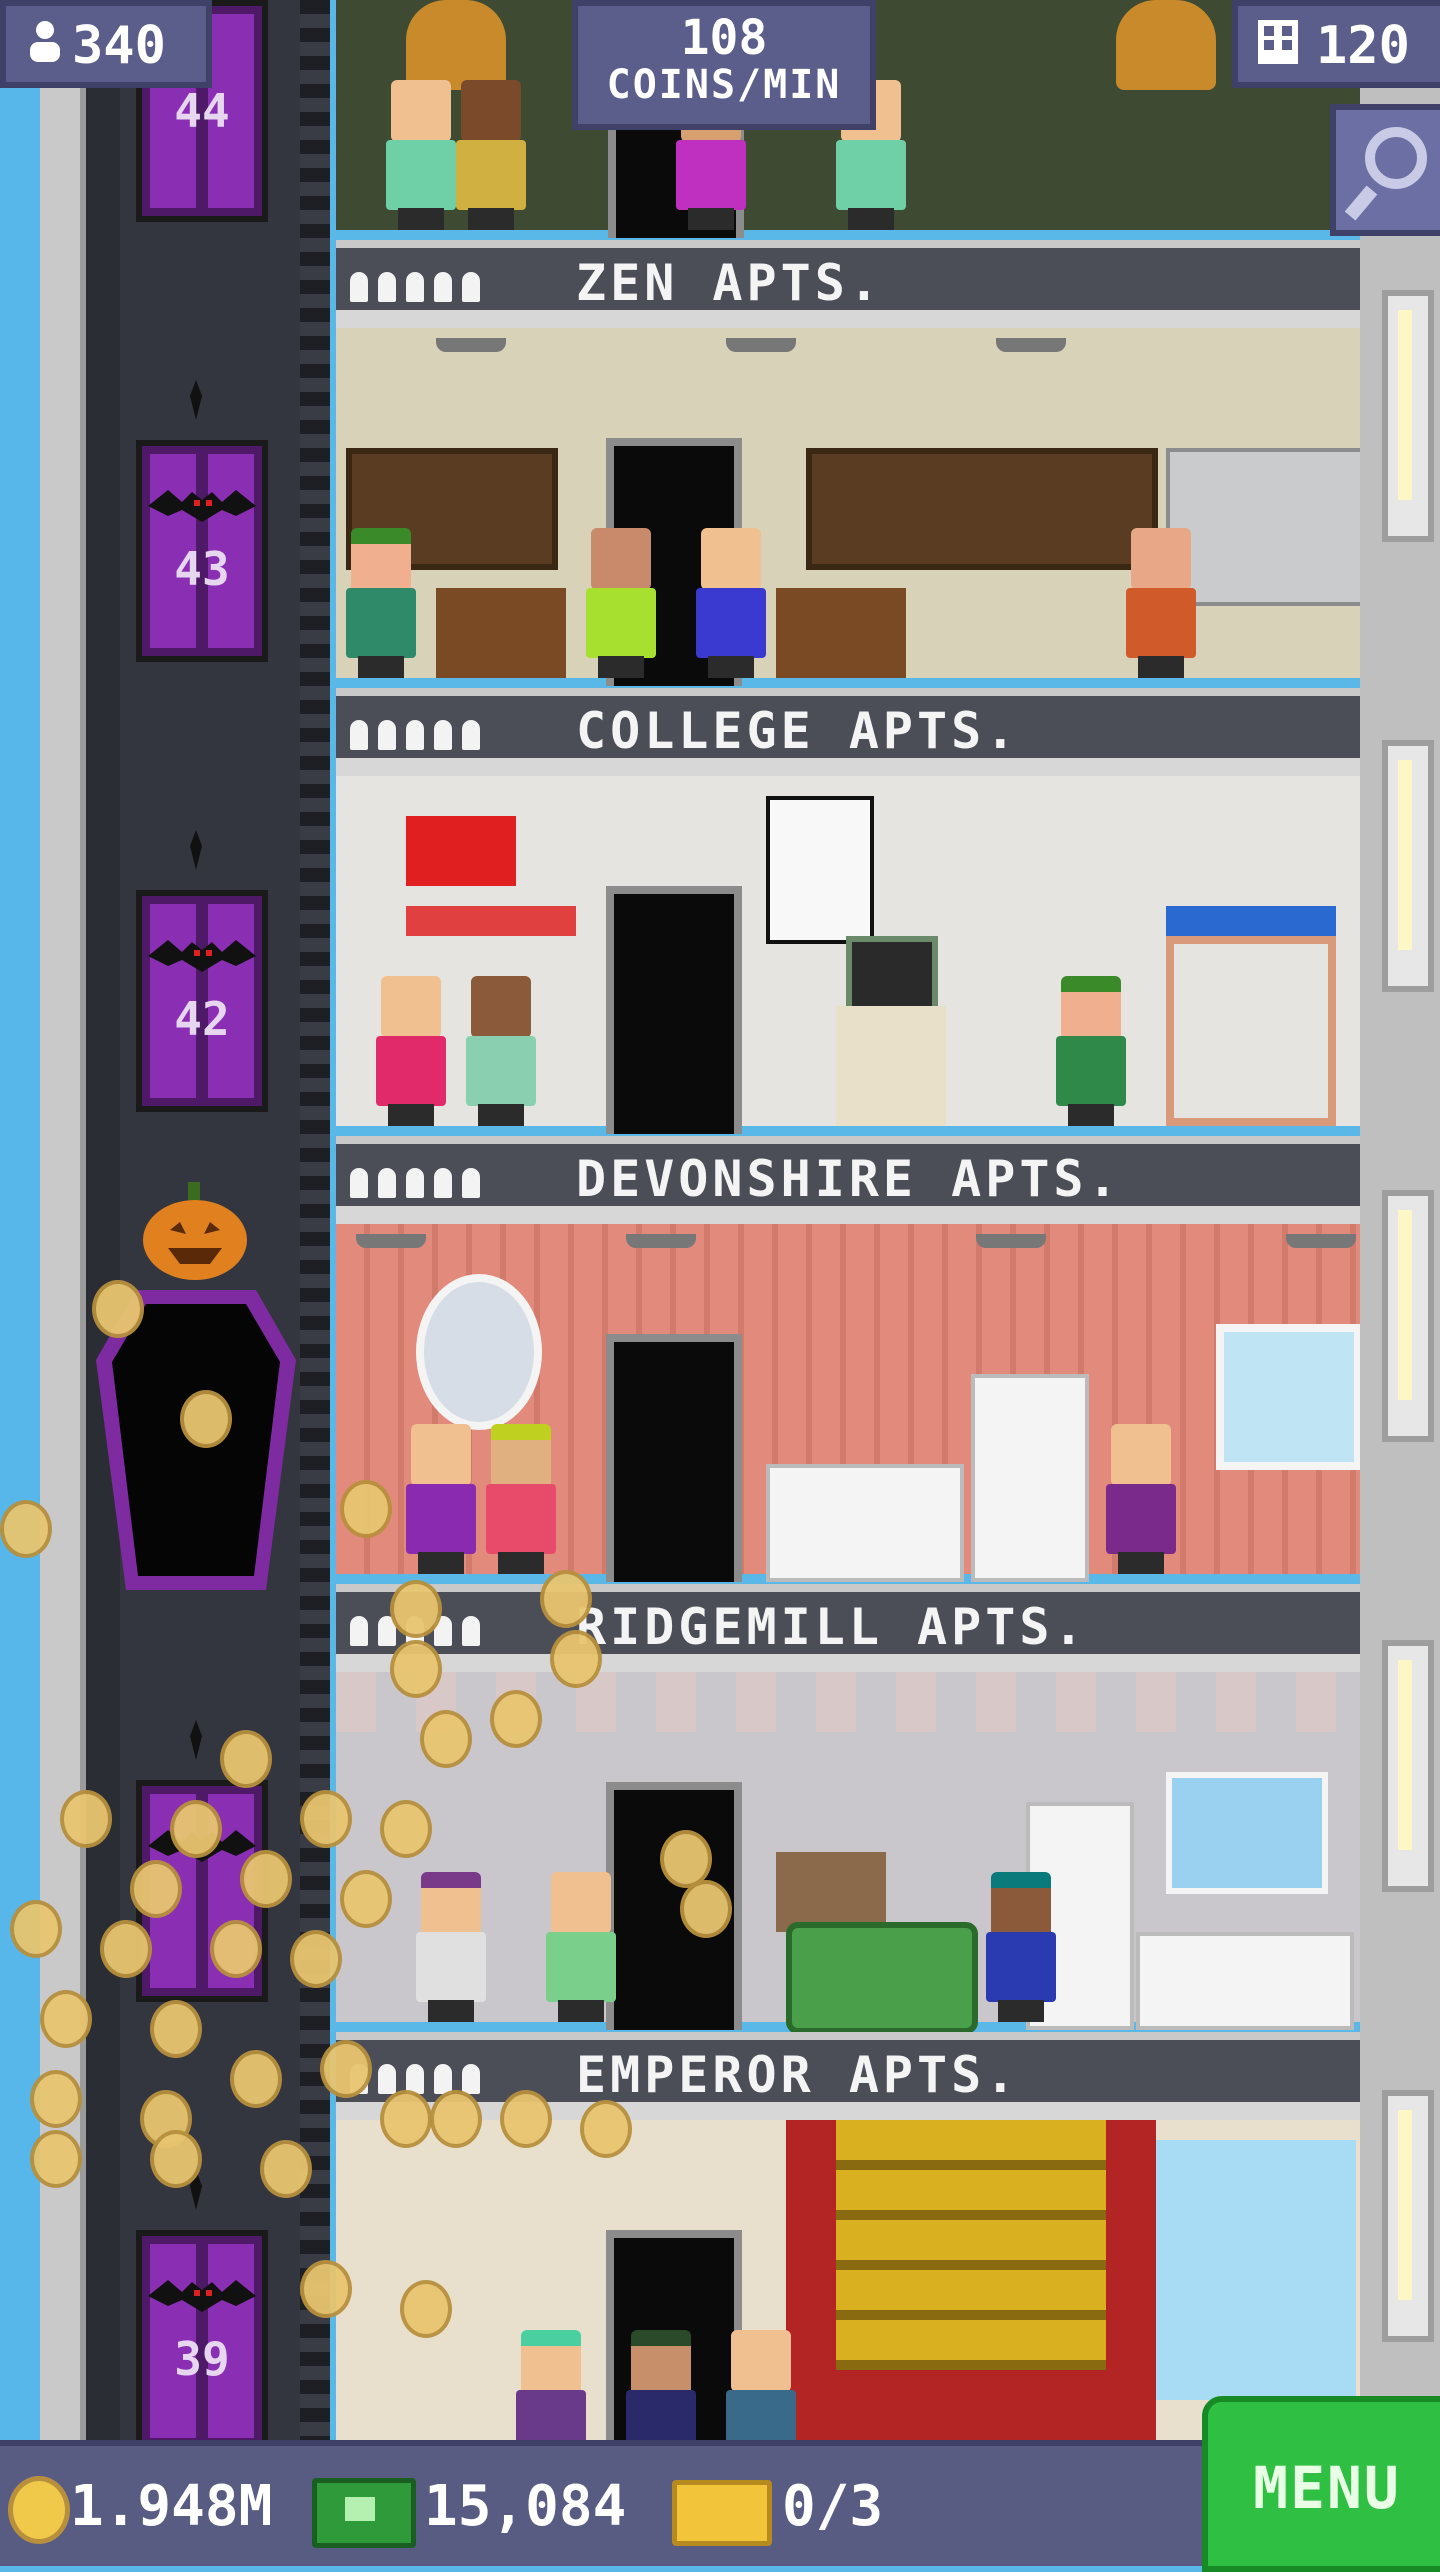 The image size is (1440, 2572). What do you see at coordinates (119, 46) in the screenshot?
I see `population-value: 340` at bounding box center [119, 46].